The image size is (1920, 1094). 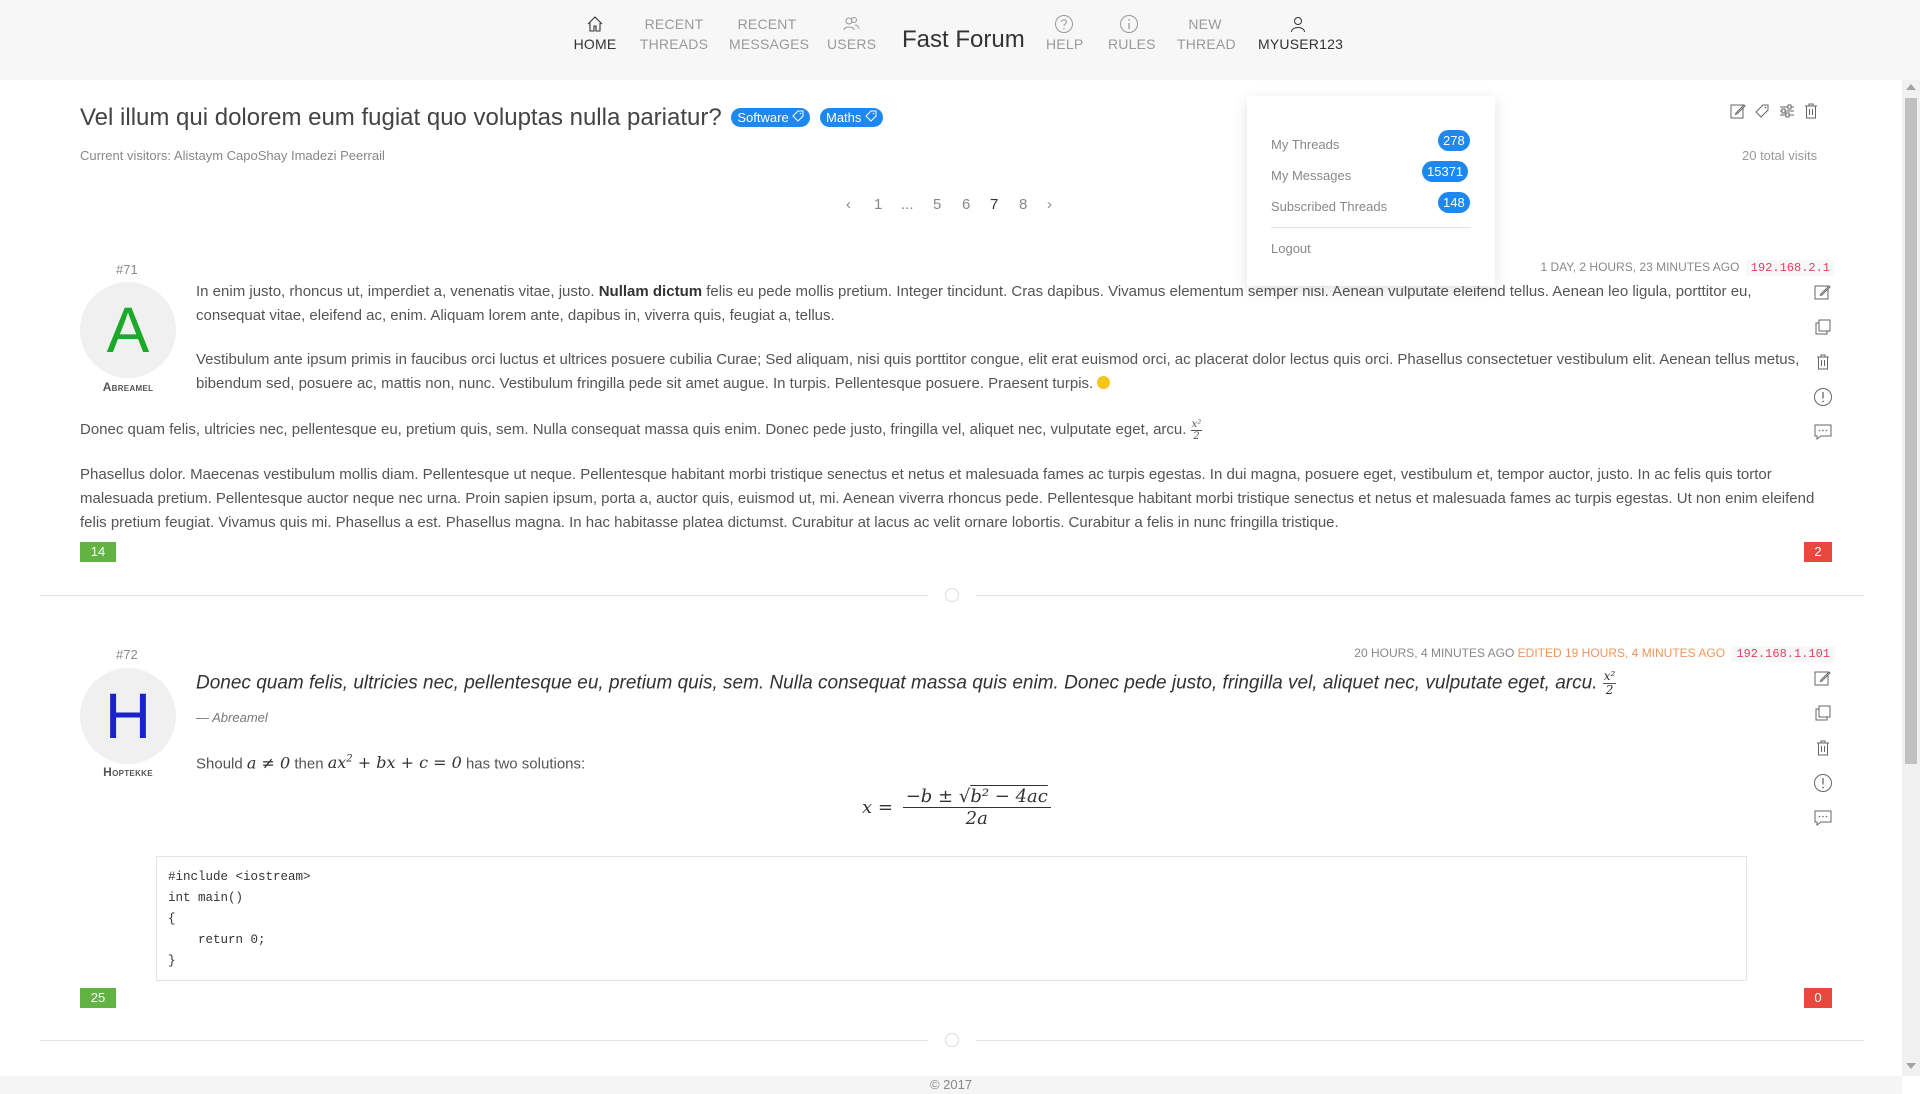 I want to click on count-badge: 148, so click(x=1454, y=202).